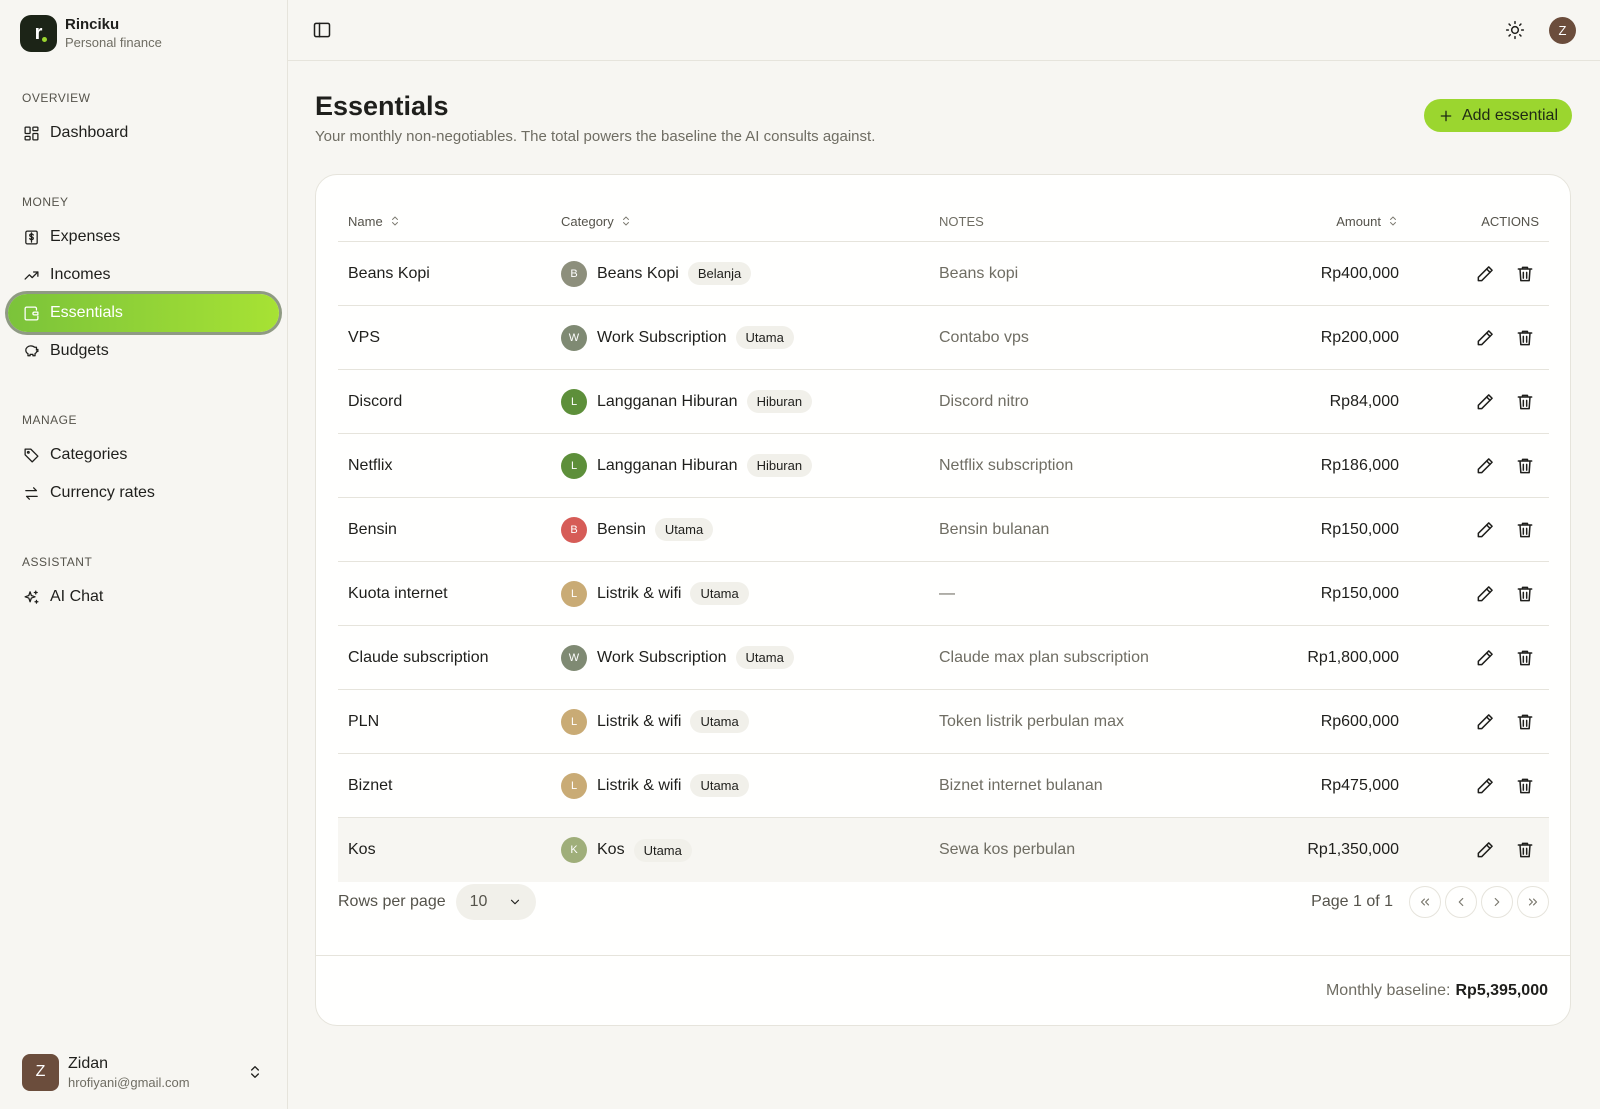  What do you see at coordinates (1425, 902) in the screenshot?
I see `first-page-button` at bounding box center [1425, 902].